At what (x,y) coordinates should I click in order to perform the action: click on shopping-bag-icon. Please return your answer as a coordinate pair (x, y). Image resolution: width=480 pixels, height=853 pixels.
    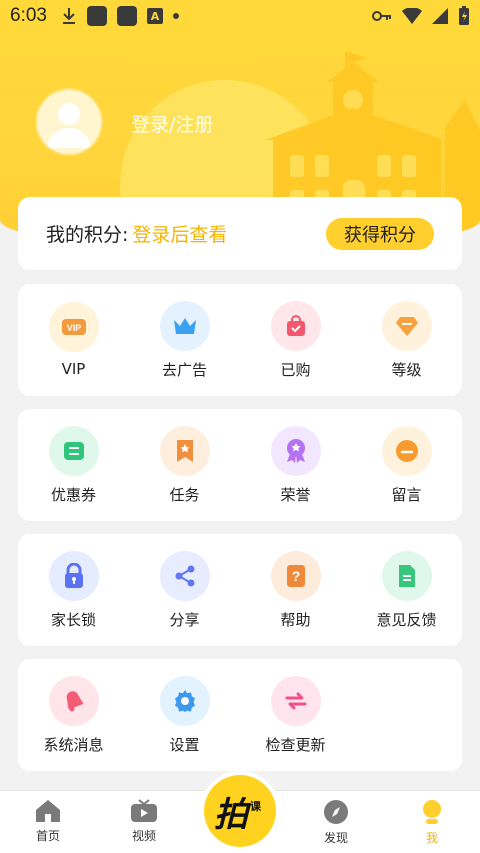
    Looking at the image, I should click on (295, 325).